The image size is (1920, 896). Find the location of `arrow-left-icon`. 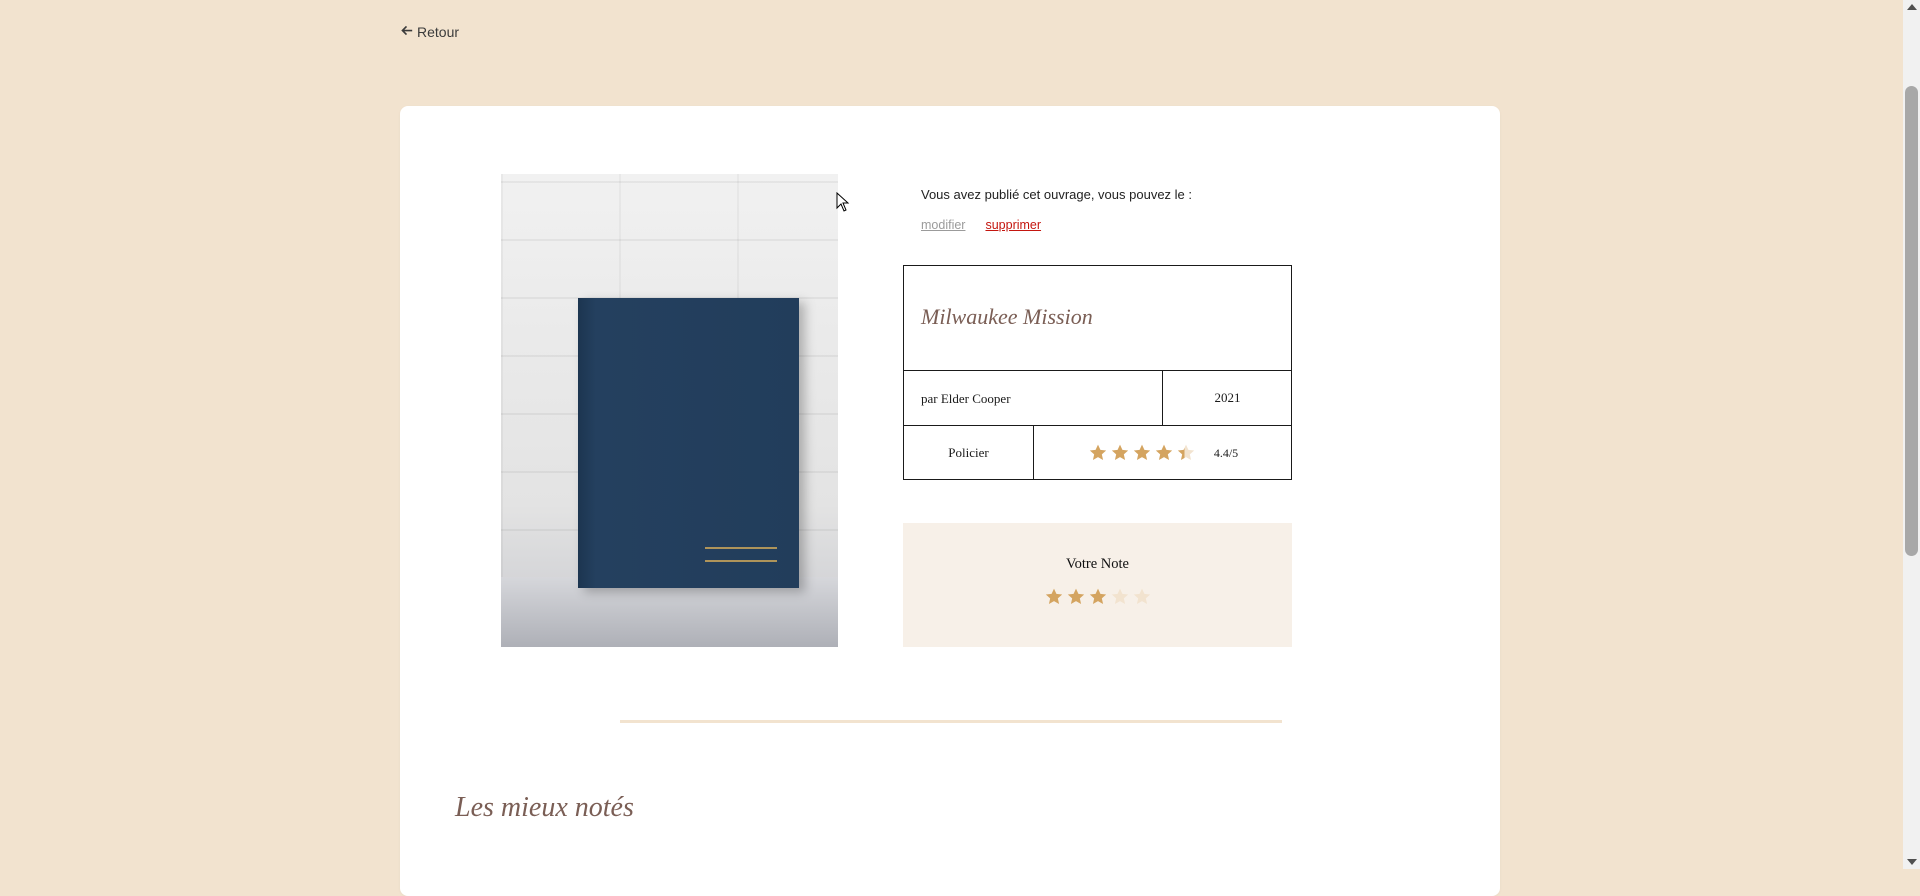

arrow-left-icon is located at coordinates (406, 32).